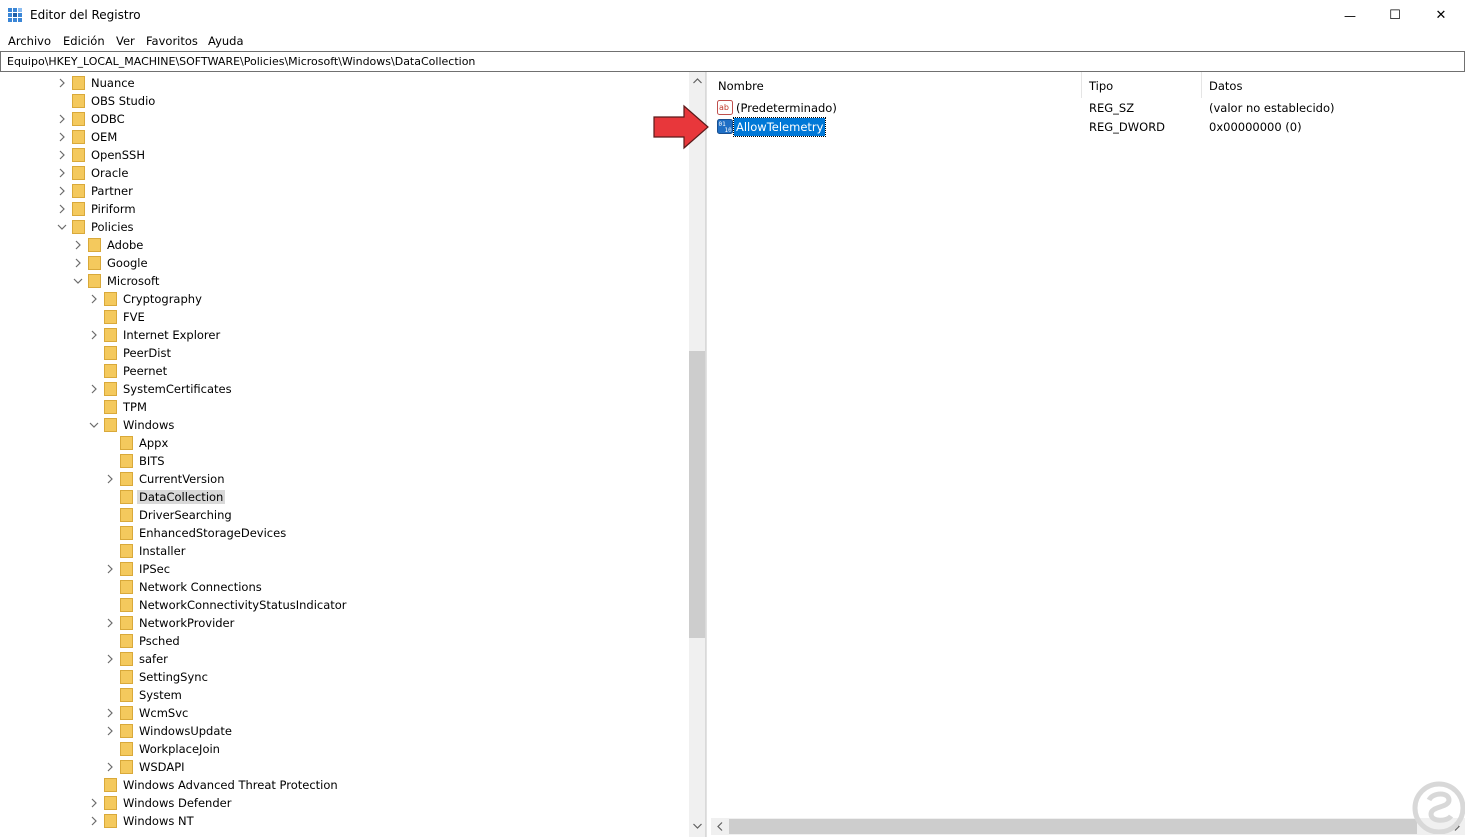 The width and height of the screenshot is (1465, 837). Describe the element at coordinates (344, 209) in the screenshot. I see `tree-item: Piriform` at that location.